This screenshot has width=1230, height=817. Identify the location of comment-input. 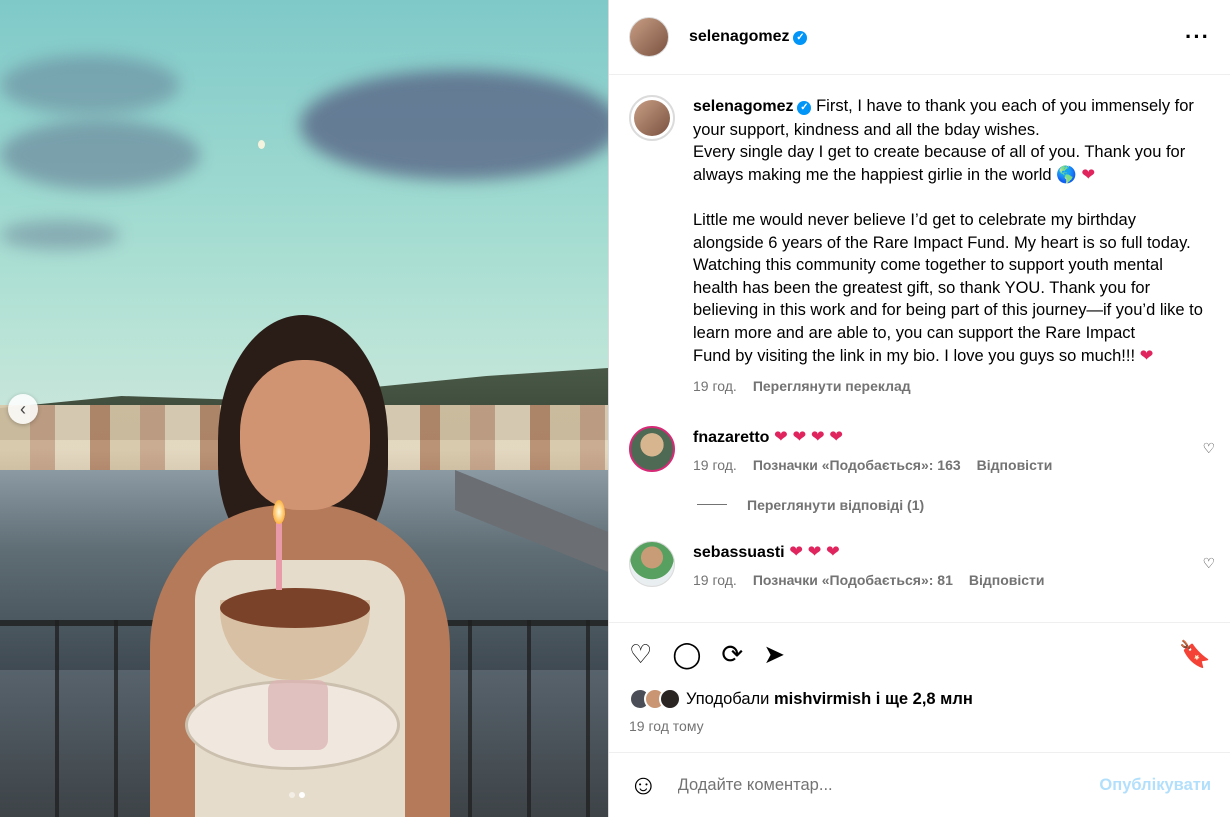
(877, 785).